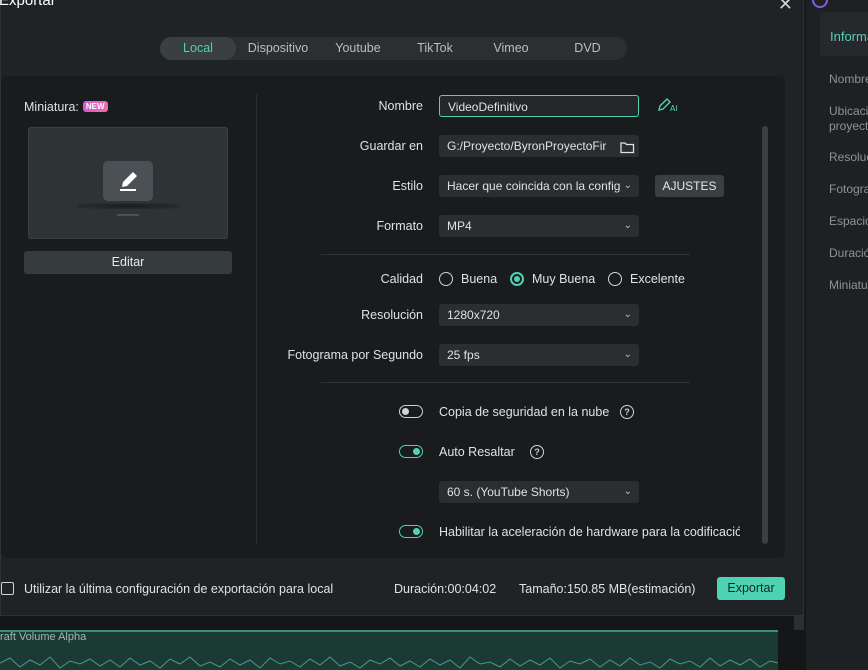 This screenshot has width=868, height=670. What do you see at coordinates (587, 48) in the screenshot?
I see `tab-dvd: DVD` at bounding box center [587, 48].